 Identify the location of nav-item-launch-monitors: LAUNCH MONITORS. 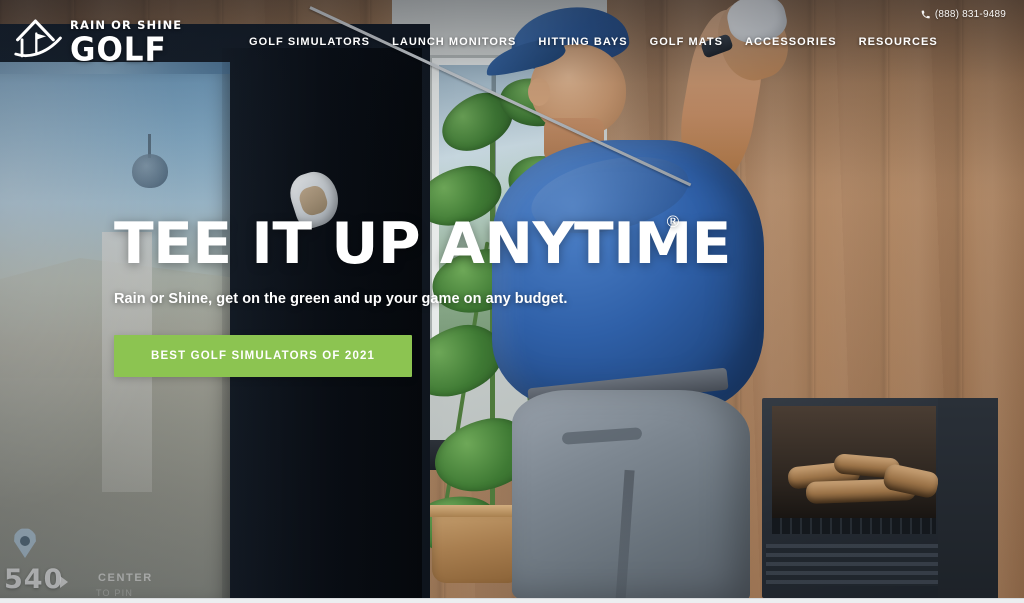
(465, 42).